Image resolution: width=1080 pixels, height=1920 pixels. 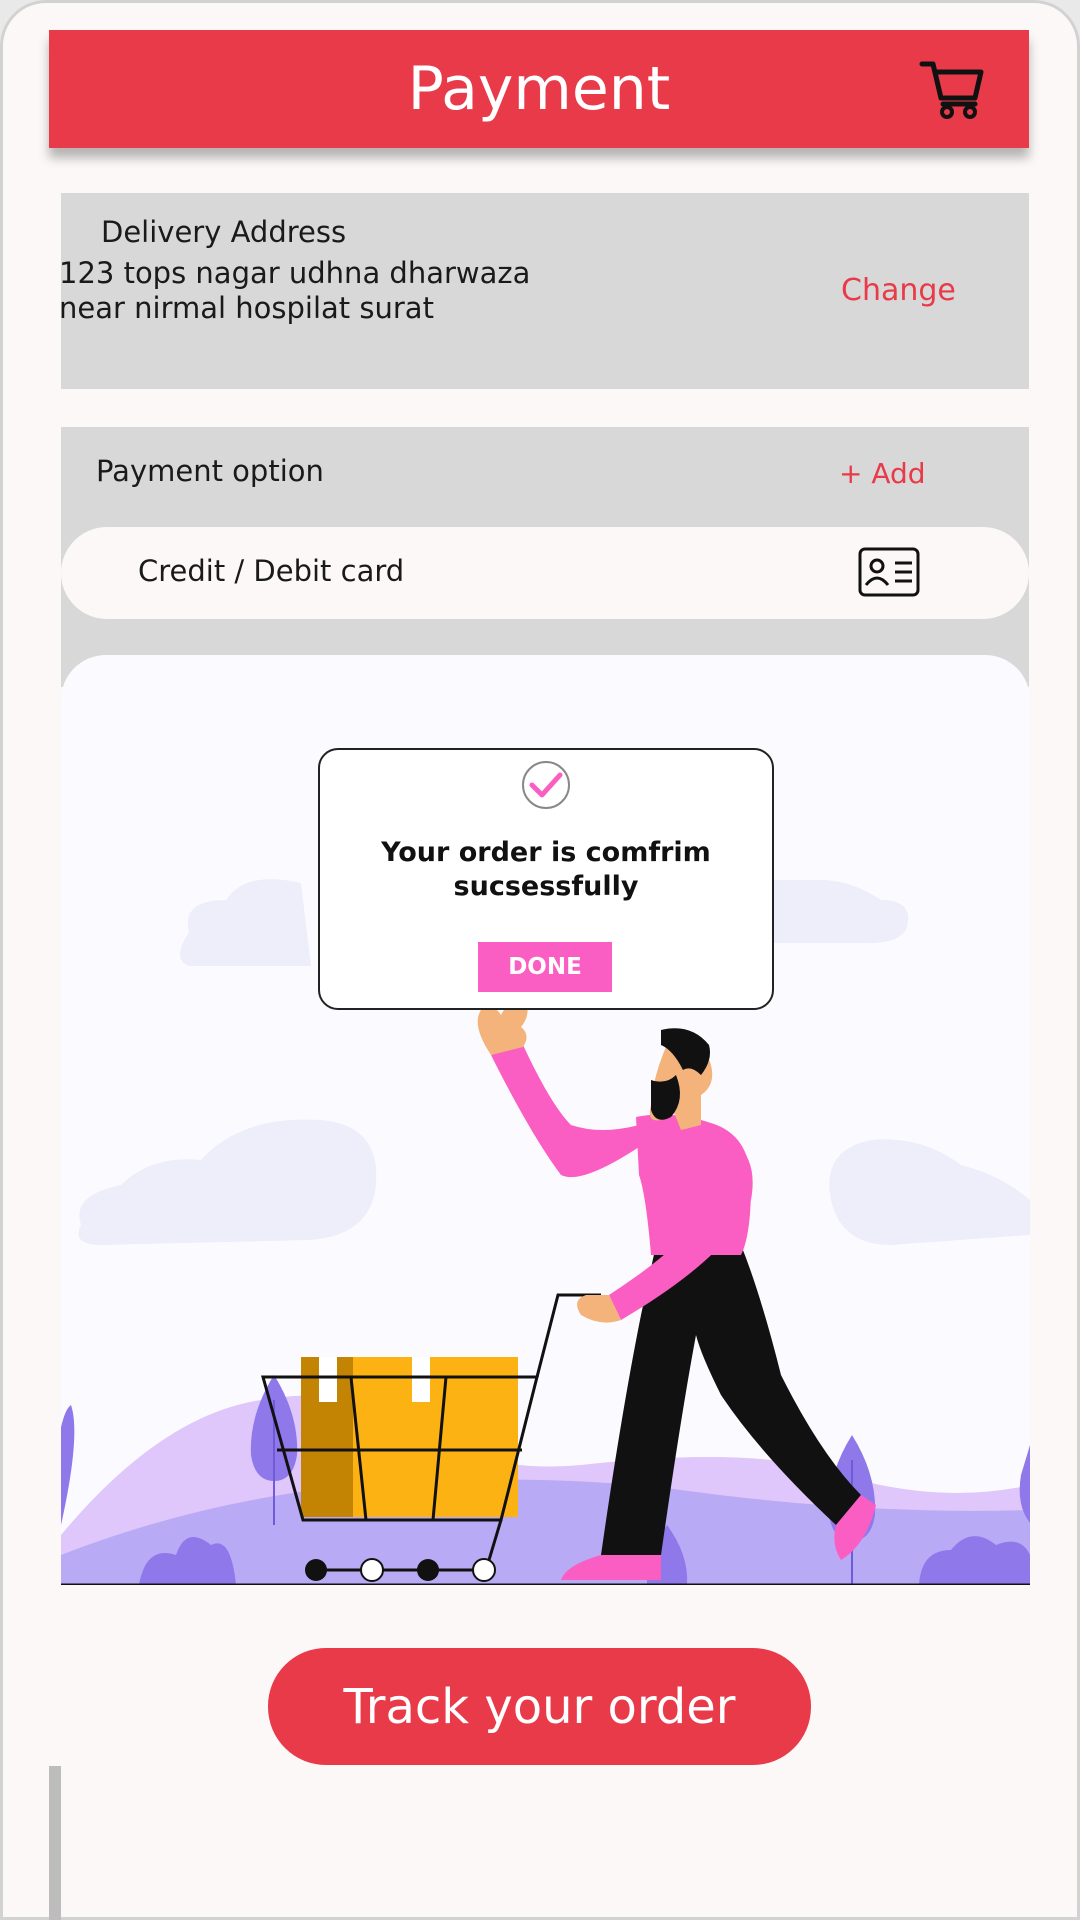 I want to click on payment-option-card: Payment option + Add Credit / Debit card, so click(x=545, y=557).